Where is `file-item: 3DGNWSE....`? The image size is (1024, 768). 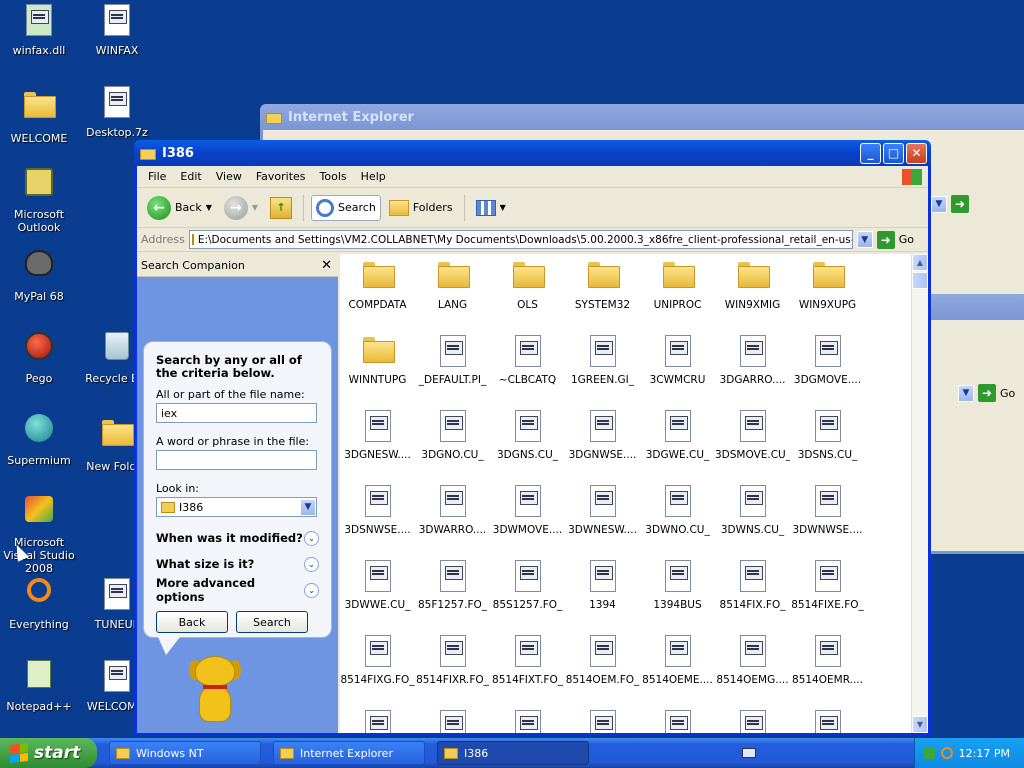
file-item: 3DGNWSE.... is located at coordinates (602, 443).